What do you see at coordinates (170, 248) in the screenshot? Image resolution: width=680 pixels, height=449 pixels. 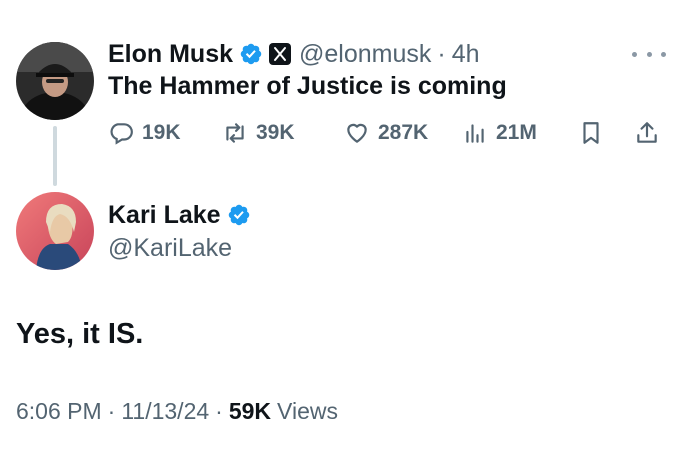 I see `reply-author-handle: @KariLake` at bounding box center [170, 248].